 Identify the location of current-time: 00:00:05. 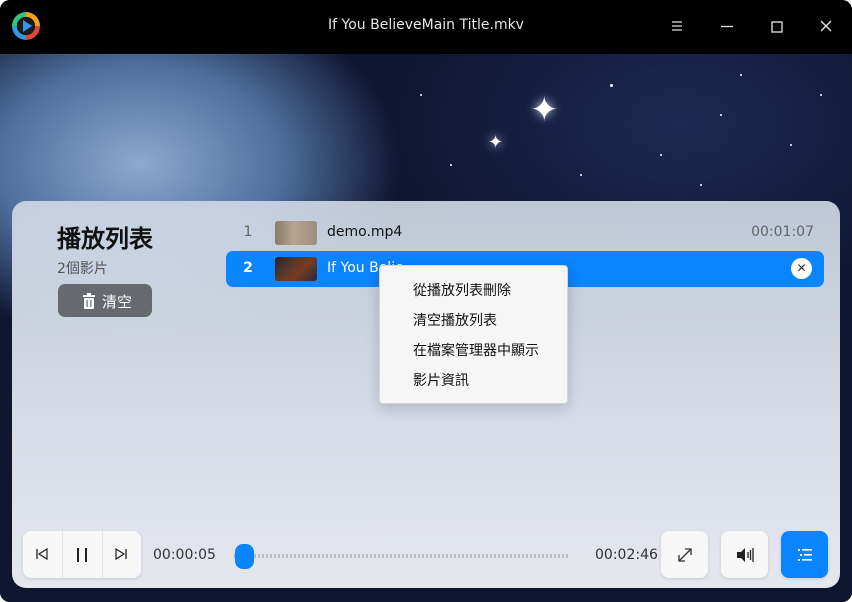
(184, 555).